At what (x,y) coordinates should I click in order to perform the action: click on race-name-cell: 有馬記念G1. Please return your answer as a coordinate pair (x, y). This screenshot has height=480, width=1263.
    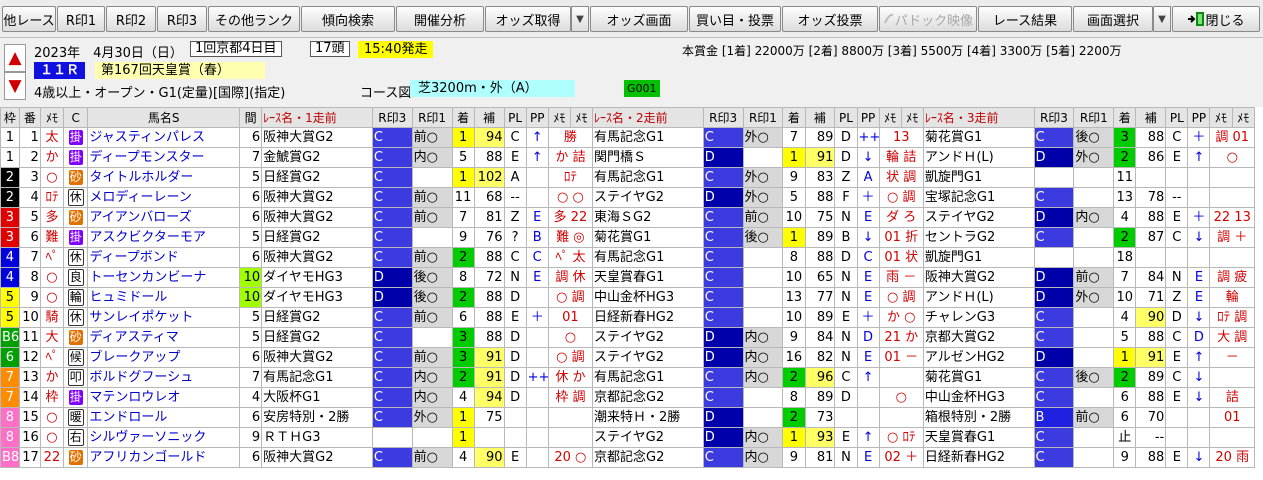
    Looking at the image, I should click on (648, 377).